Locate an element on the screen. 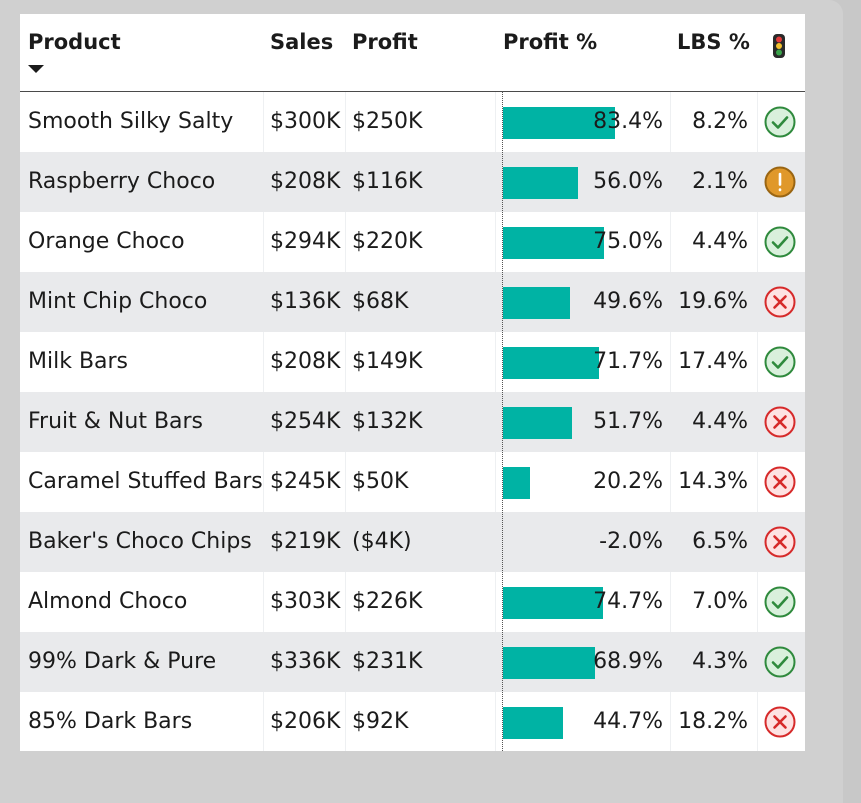 The height and width of the screenshot is (803, 861). column-header-profit-pct: Profit % is located at coordinates (550, 42).